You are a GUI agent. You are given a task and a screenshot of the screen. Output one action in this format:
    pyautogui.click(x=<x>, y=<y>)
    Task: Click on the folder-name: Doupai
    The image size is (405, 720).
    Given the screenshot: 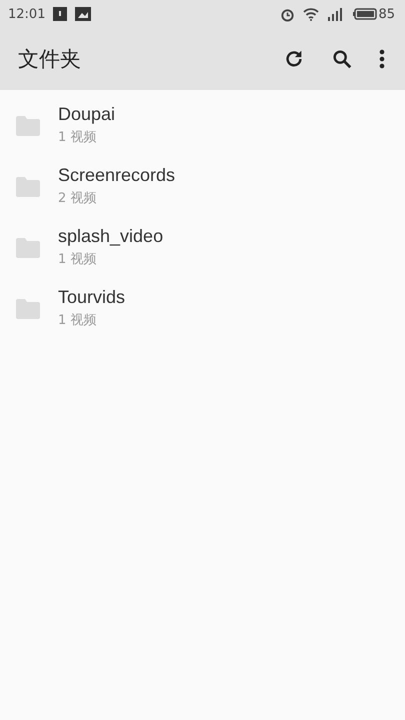 What is the action you would take?
    pyautogui.click(x=87, y=114)
    